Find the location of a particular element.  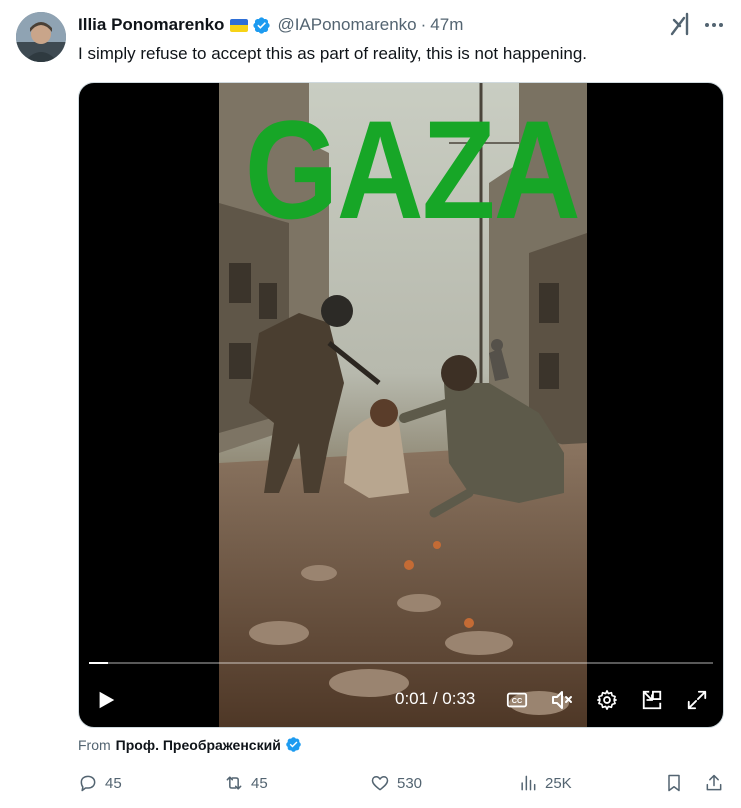

views-button: 25K is located at coordinates (545, 783).